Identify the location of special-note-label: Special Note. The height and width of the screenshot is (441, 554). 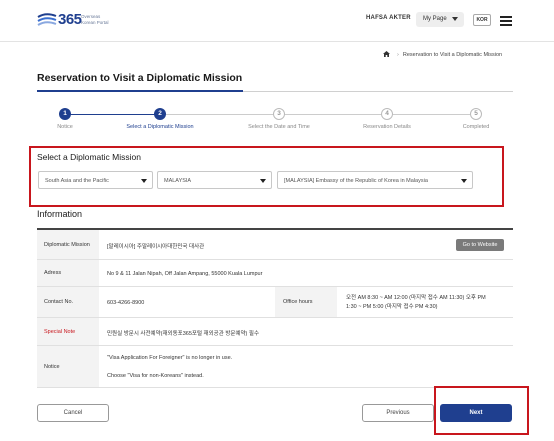
(68, 331).